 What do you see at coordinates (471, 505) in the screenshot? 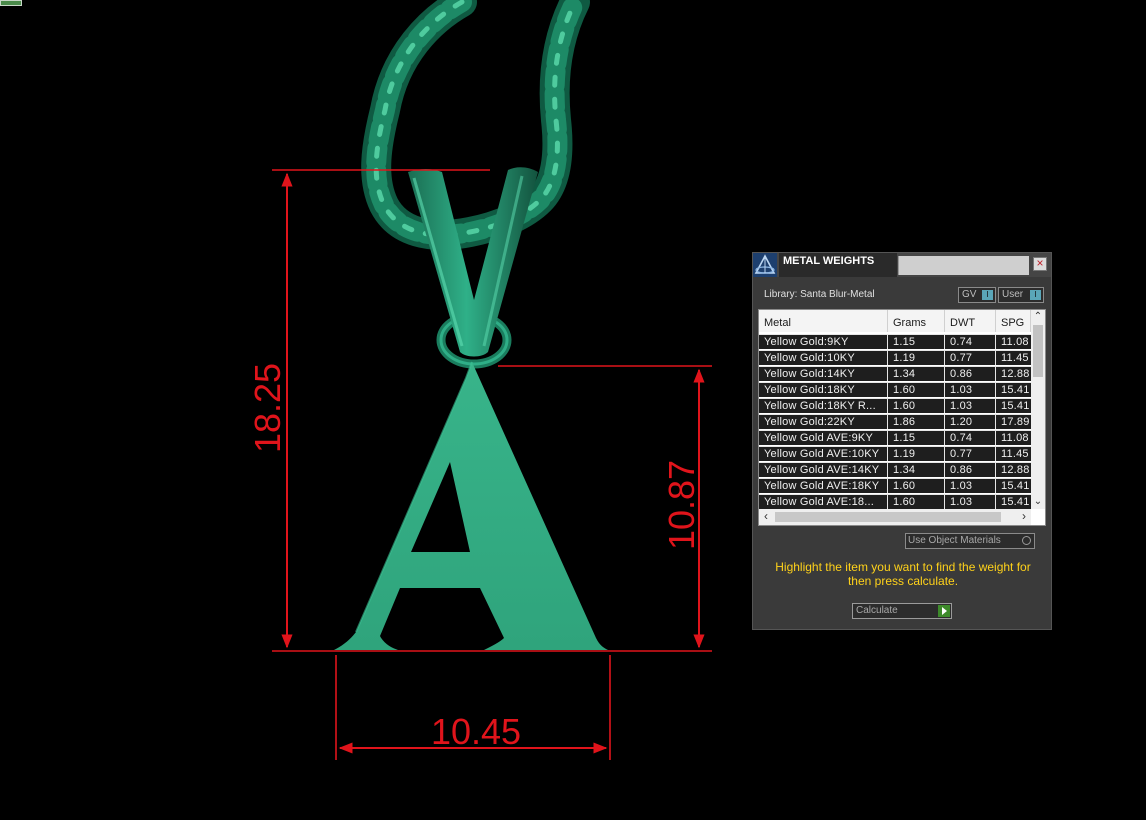
I see `pendant-letter-a` at bounding box center [471, 505].